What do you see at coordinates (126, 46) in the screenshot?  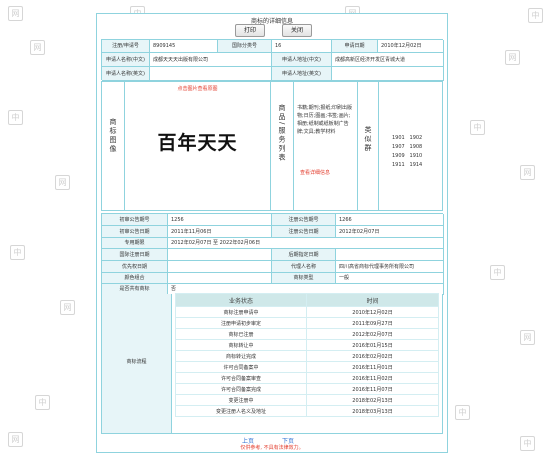 I see `info-label: 注册/申请号` at bounding box center [126, 46].